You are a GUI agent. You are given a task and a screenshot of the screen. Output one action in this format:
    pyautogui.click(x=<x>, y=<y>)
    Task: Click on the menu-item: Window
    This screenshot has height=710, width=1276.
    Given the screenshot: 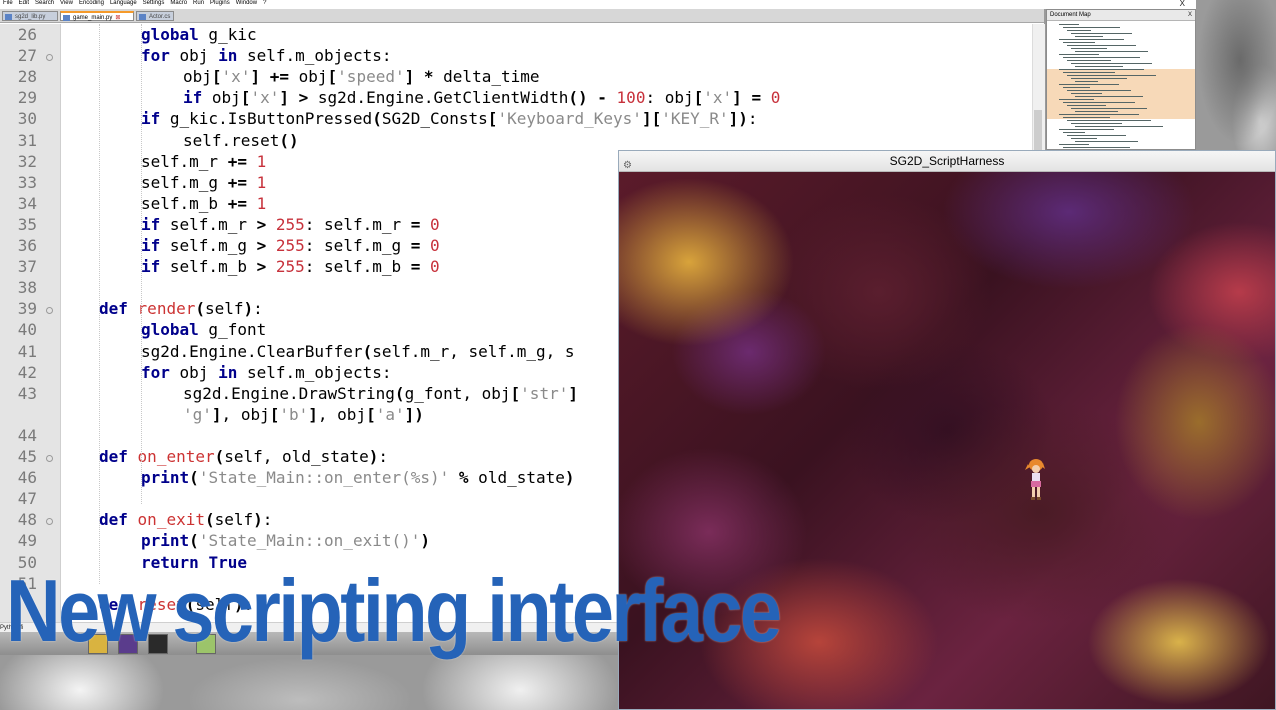 What is the action you would take?
    pyautogui.click(x=246, y=3)
    